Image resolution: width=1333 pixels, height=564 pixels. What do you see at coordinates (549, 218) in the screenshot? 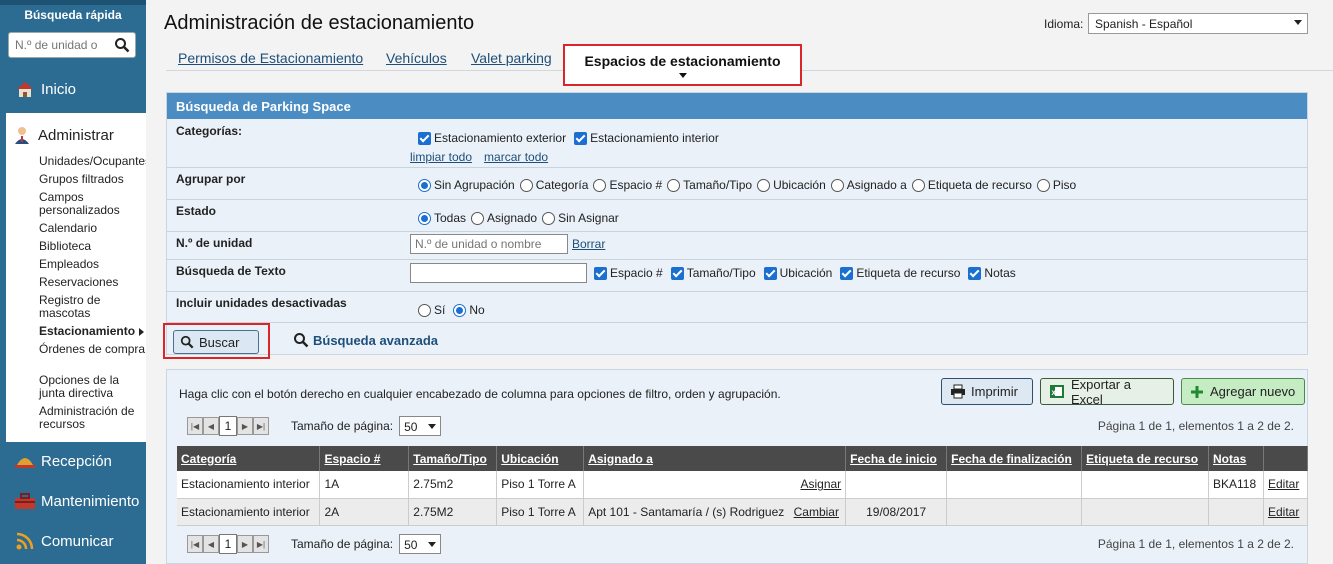
I see `radio-sin-asignar` at bounding box center [549, 218].